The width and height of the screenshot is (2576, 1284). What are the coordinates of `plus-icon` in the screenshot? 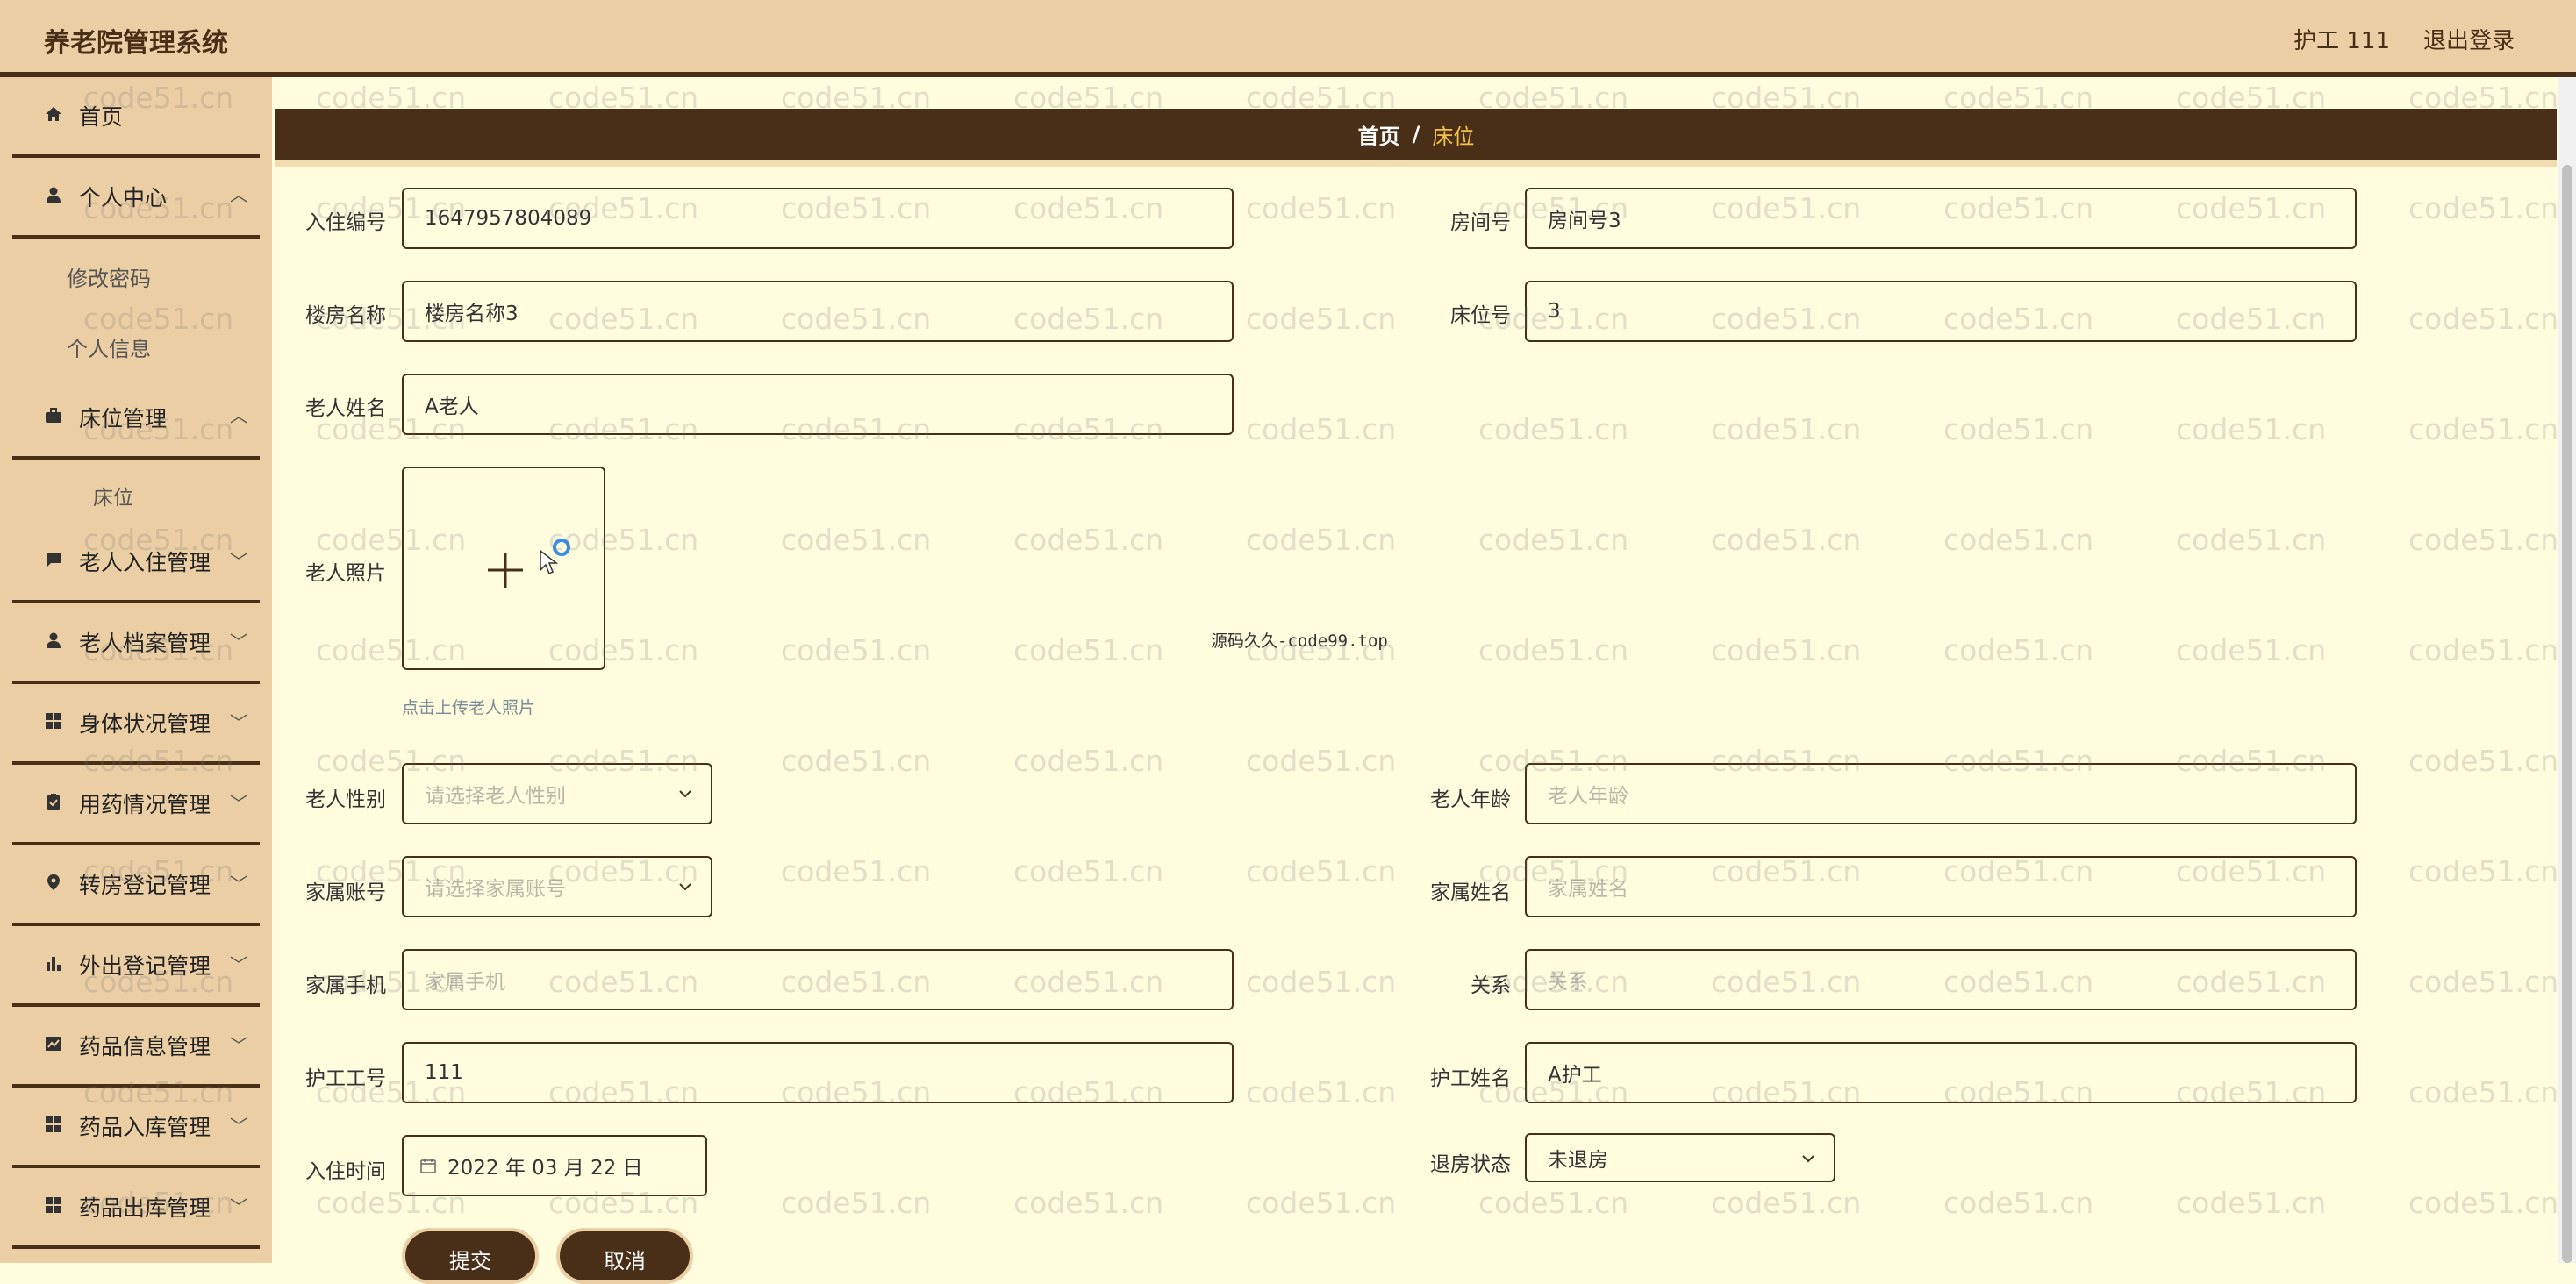 It's located at (505, 570).